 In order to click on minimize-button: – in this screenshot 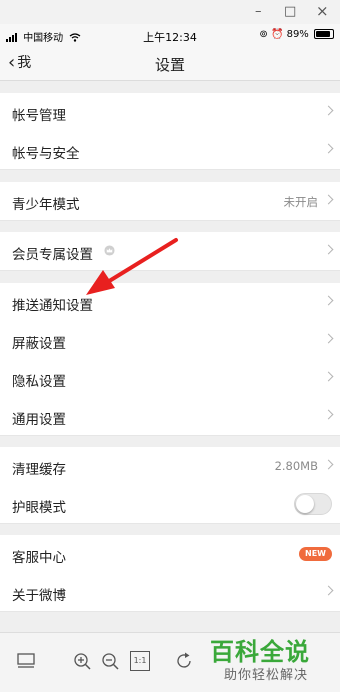, I will do `click(258, 11)`.